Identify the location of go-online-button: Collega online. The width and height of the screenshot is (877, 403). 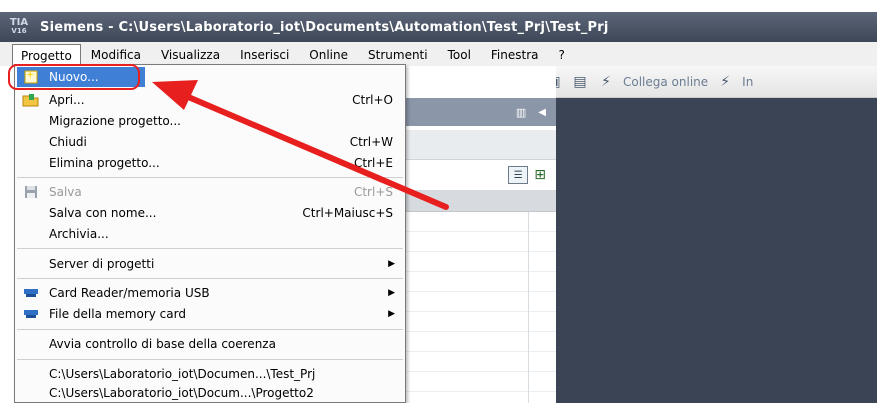
(665, 82).